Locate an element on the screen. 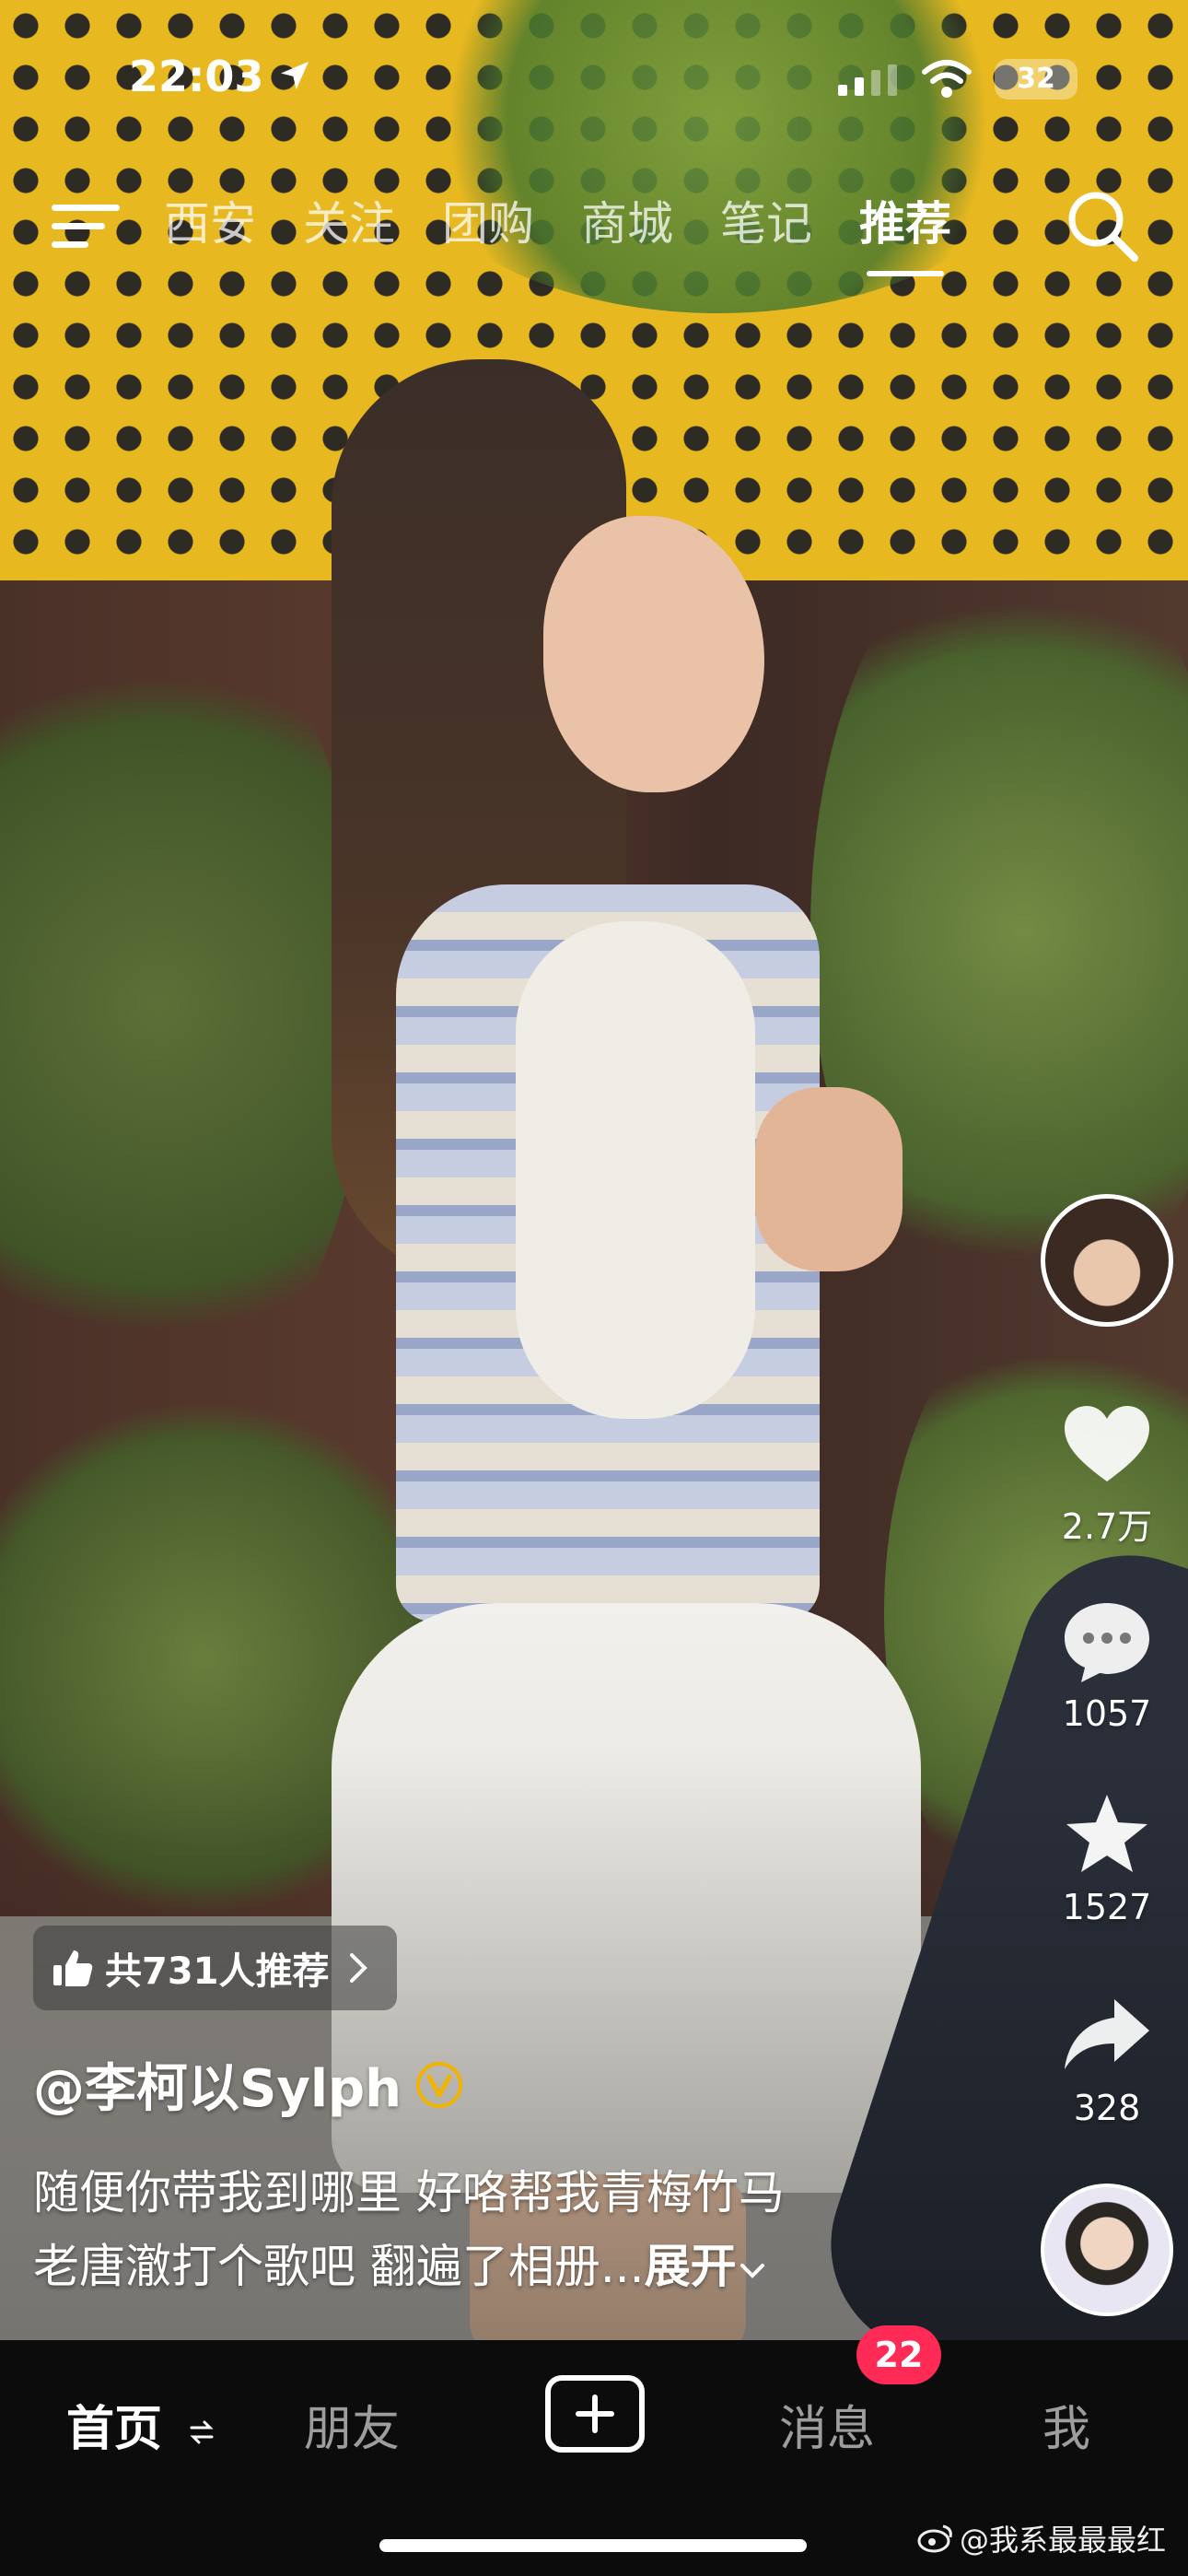  tab-mall: 商城 is located at coordinates (627, 224).